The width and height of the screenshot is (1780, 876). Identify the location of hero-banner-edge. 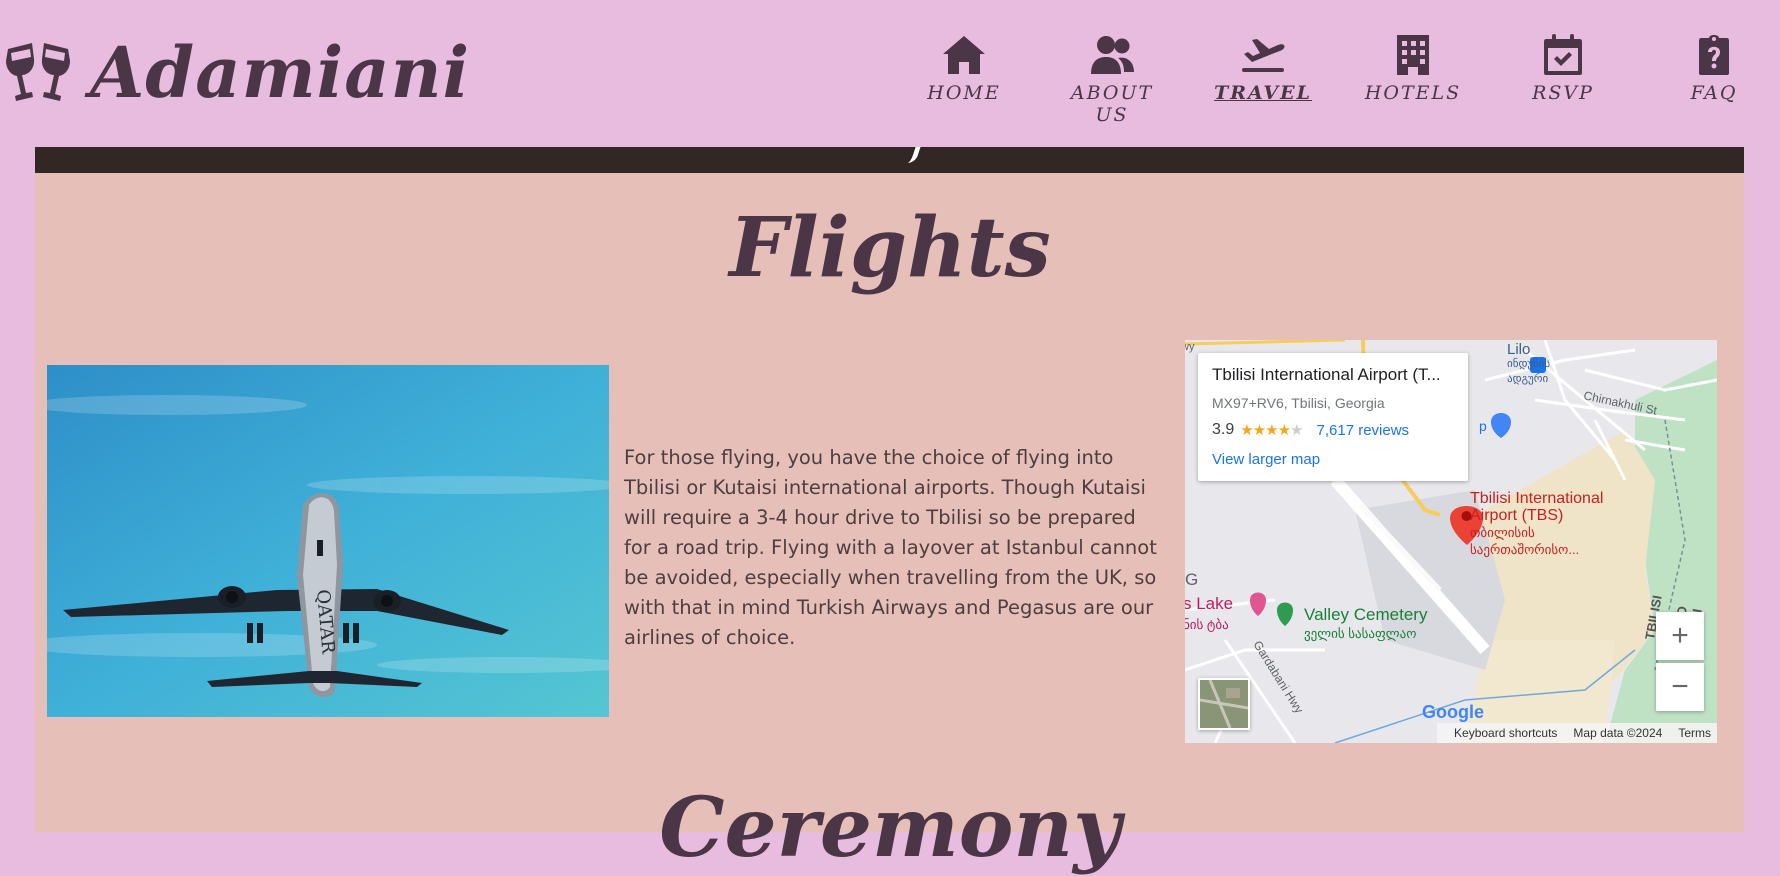
(889, 157).